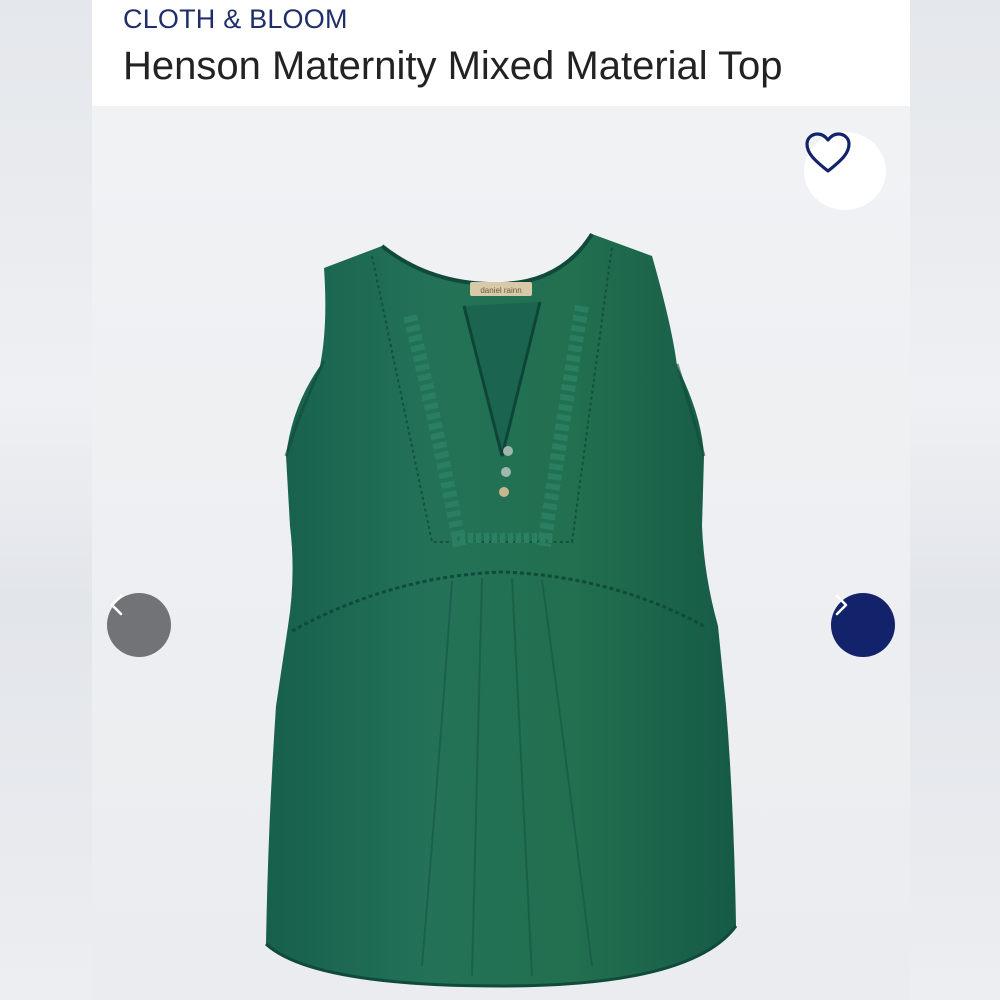 Image resolution: width=1000 pixels, height=1000 pixels. Describe the element at coordinates (116, 605) in the screenshot. I see `chevron-left-icon` at that location.